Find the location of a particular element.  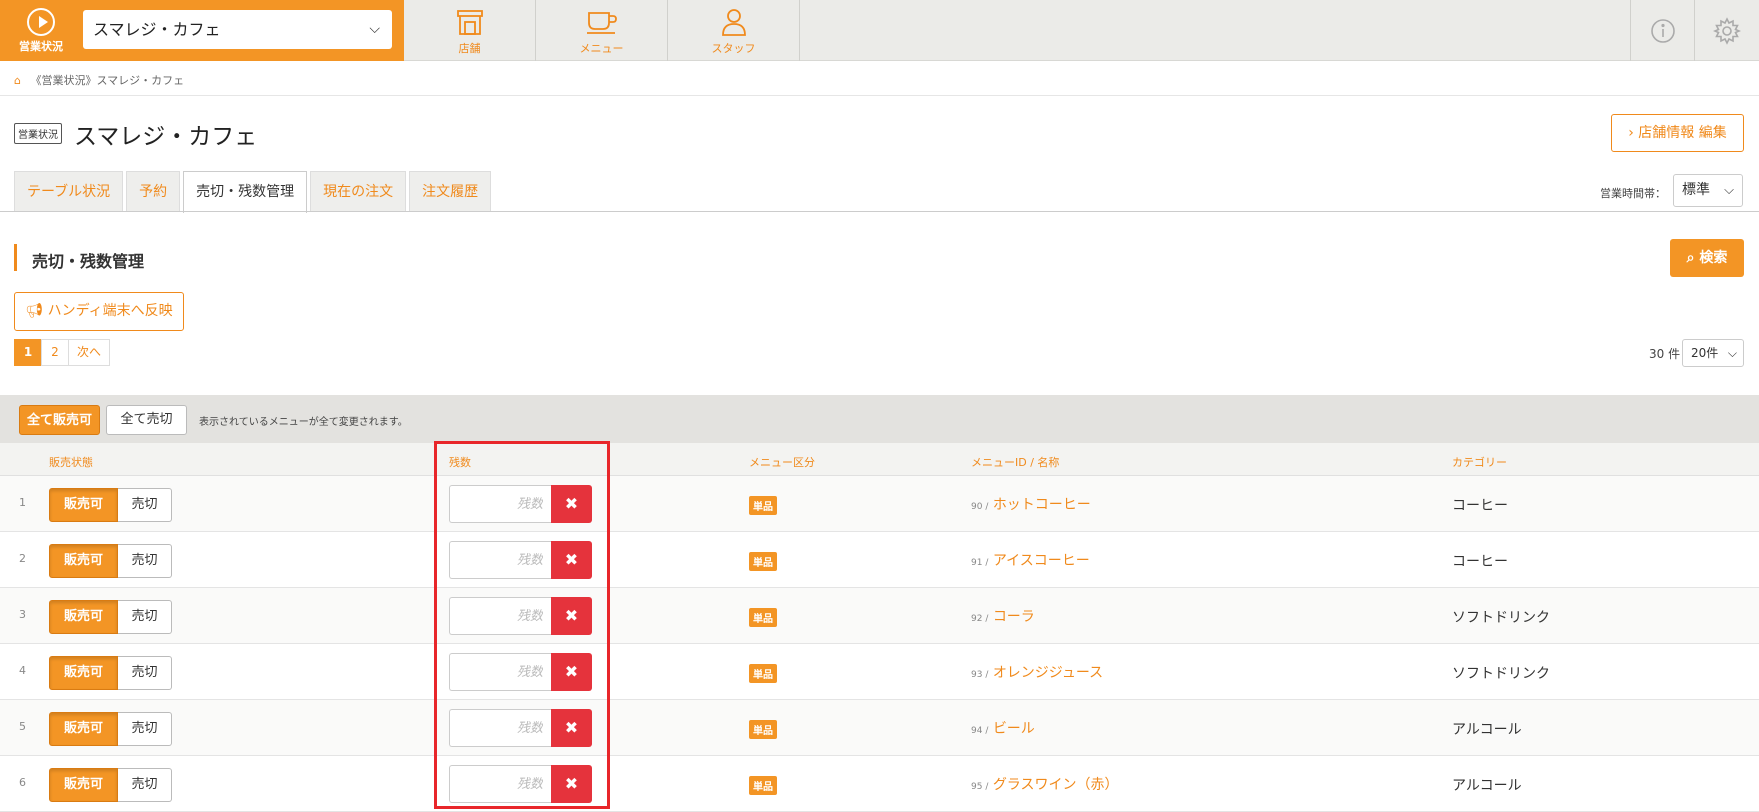

page-2: 2 is located at coordinates (55, 352).